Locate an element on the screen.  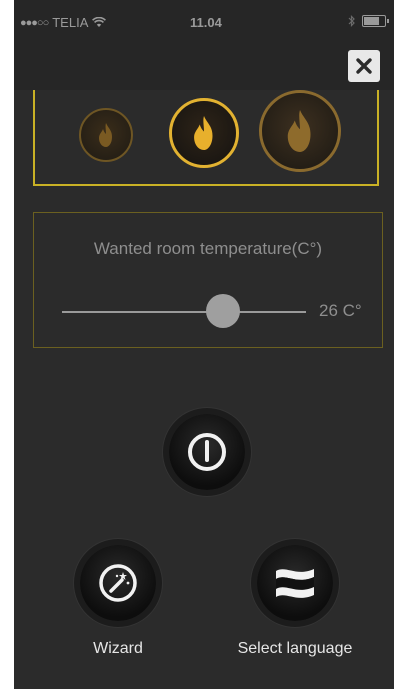
power-icon is located at coordinates (207, 452).